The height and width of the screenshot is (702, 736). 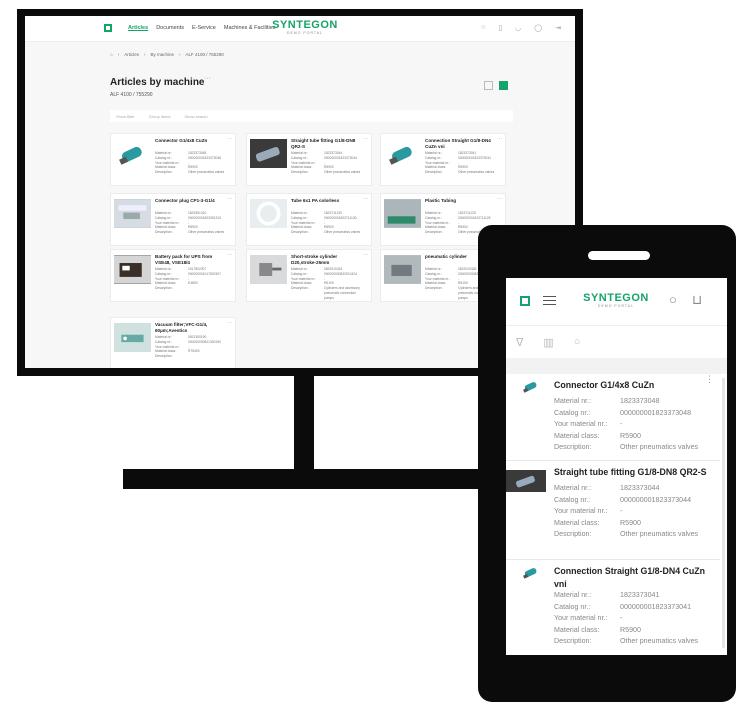 What do you see at coordinates (170, 28) in the screenshot?
I see `nav-documents: Documents` at bounding box center [170, 28].